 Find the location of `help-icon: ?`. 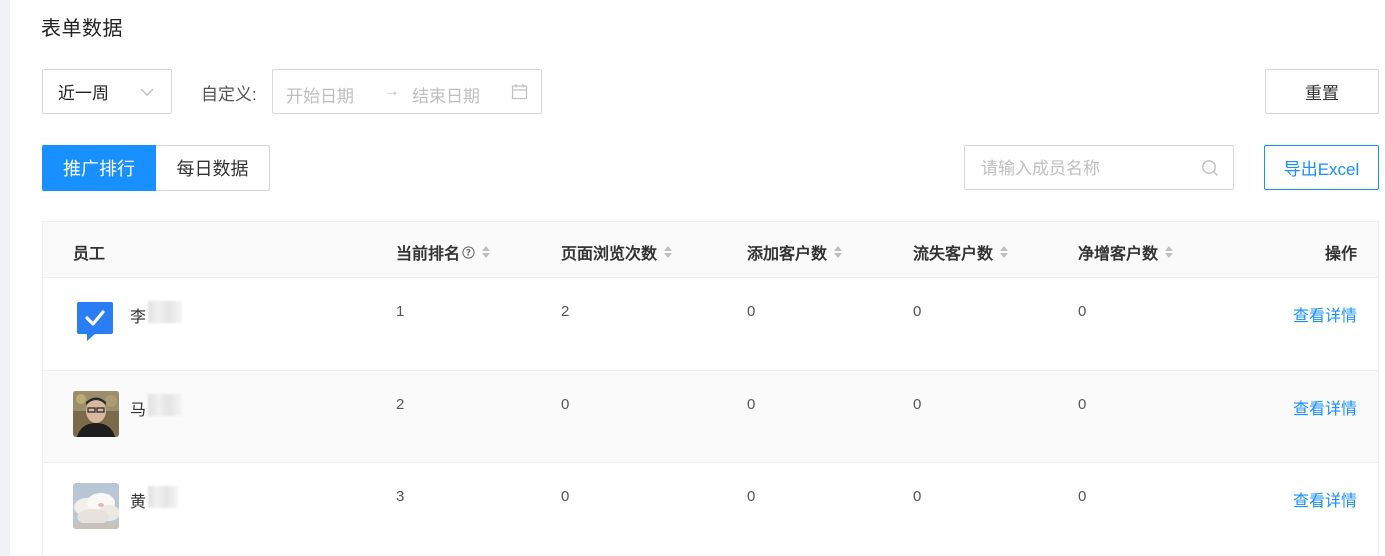

help-icon: ? is located at coordinates (468, 252).